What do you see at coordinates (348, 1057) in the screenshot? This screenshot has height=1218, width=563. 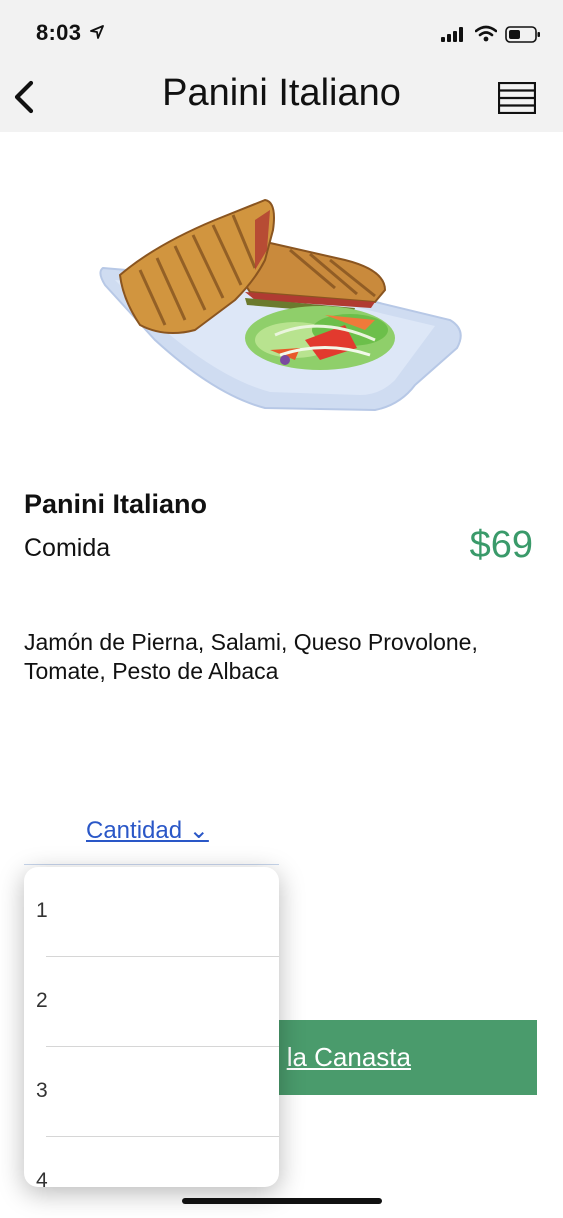 I see `add-to-basket-label: la Canasta` at bounding box center [348, 1057].